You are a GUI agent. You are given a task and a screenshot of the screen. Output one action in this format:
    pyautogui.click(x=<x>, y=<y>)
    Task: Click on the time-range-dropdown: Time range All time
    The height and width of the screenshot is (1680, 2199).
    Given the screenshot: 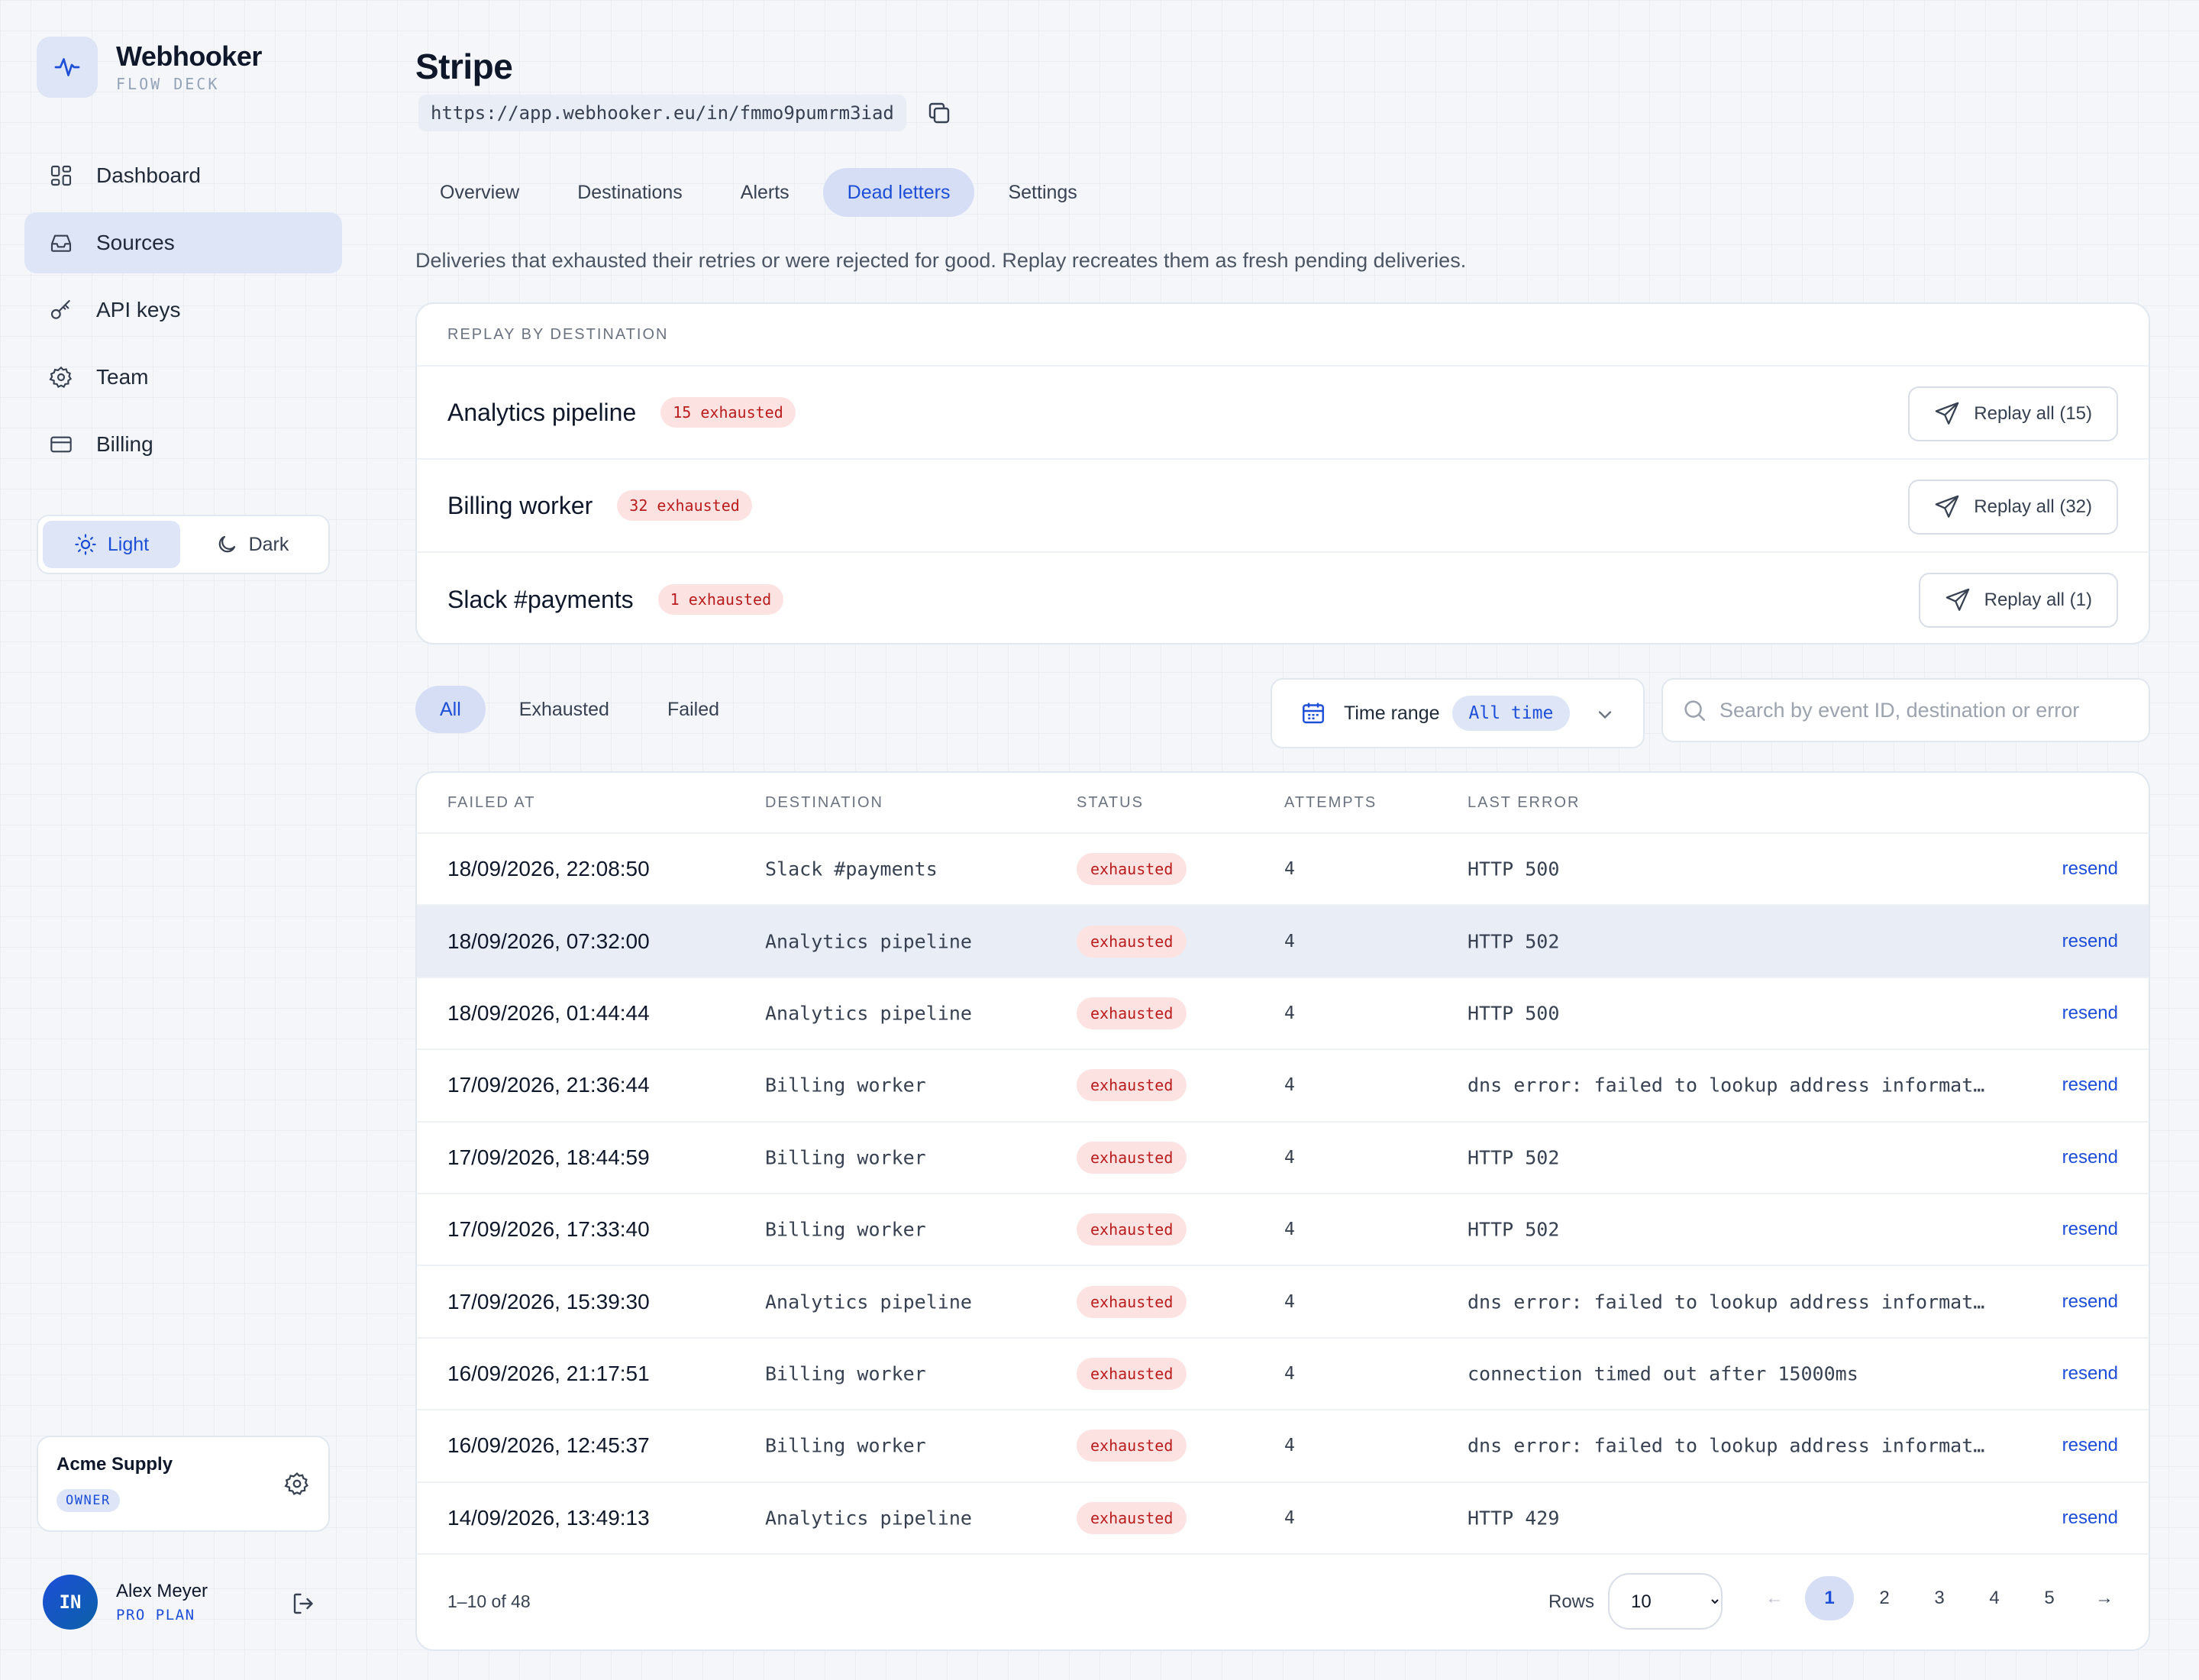 What is the action you would take?
    pyautogui.click(x=1458, y=713)
    